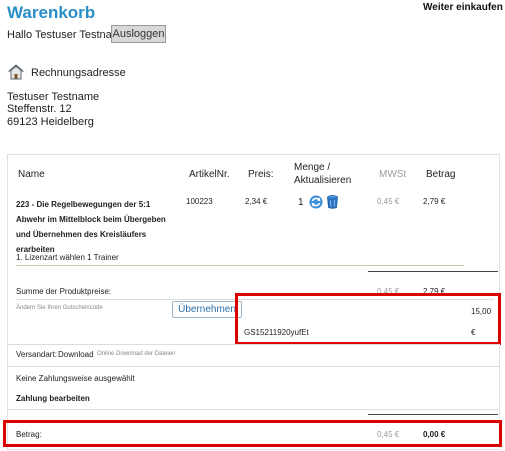 This screenshot has width=505, height=451. What do you see at coordinates (39, 109) in the screenshot?
I see `billing-street: Steffenstr. 12` at bounding box center [39, 109].